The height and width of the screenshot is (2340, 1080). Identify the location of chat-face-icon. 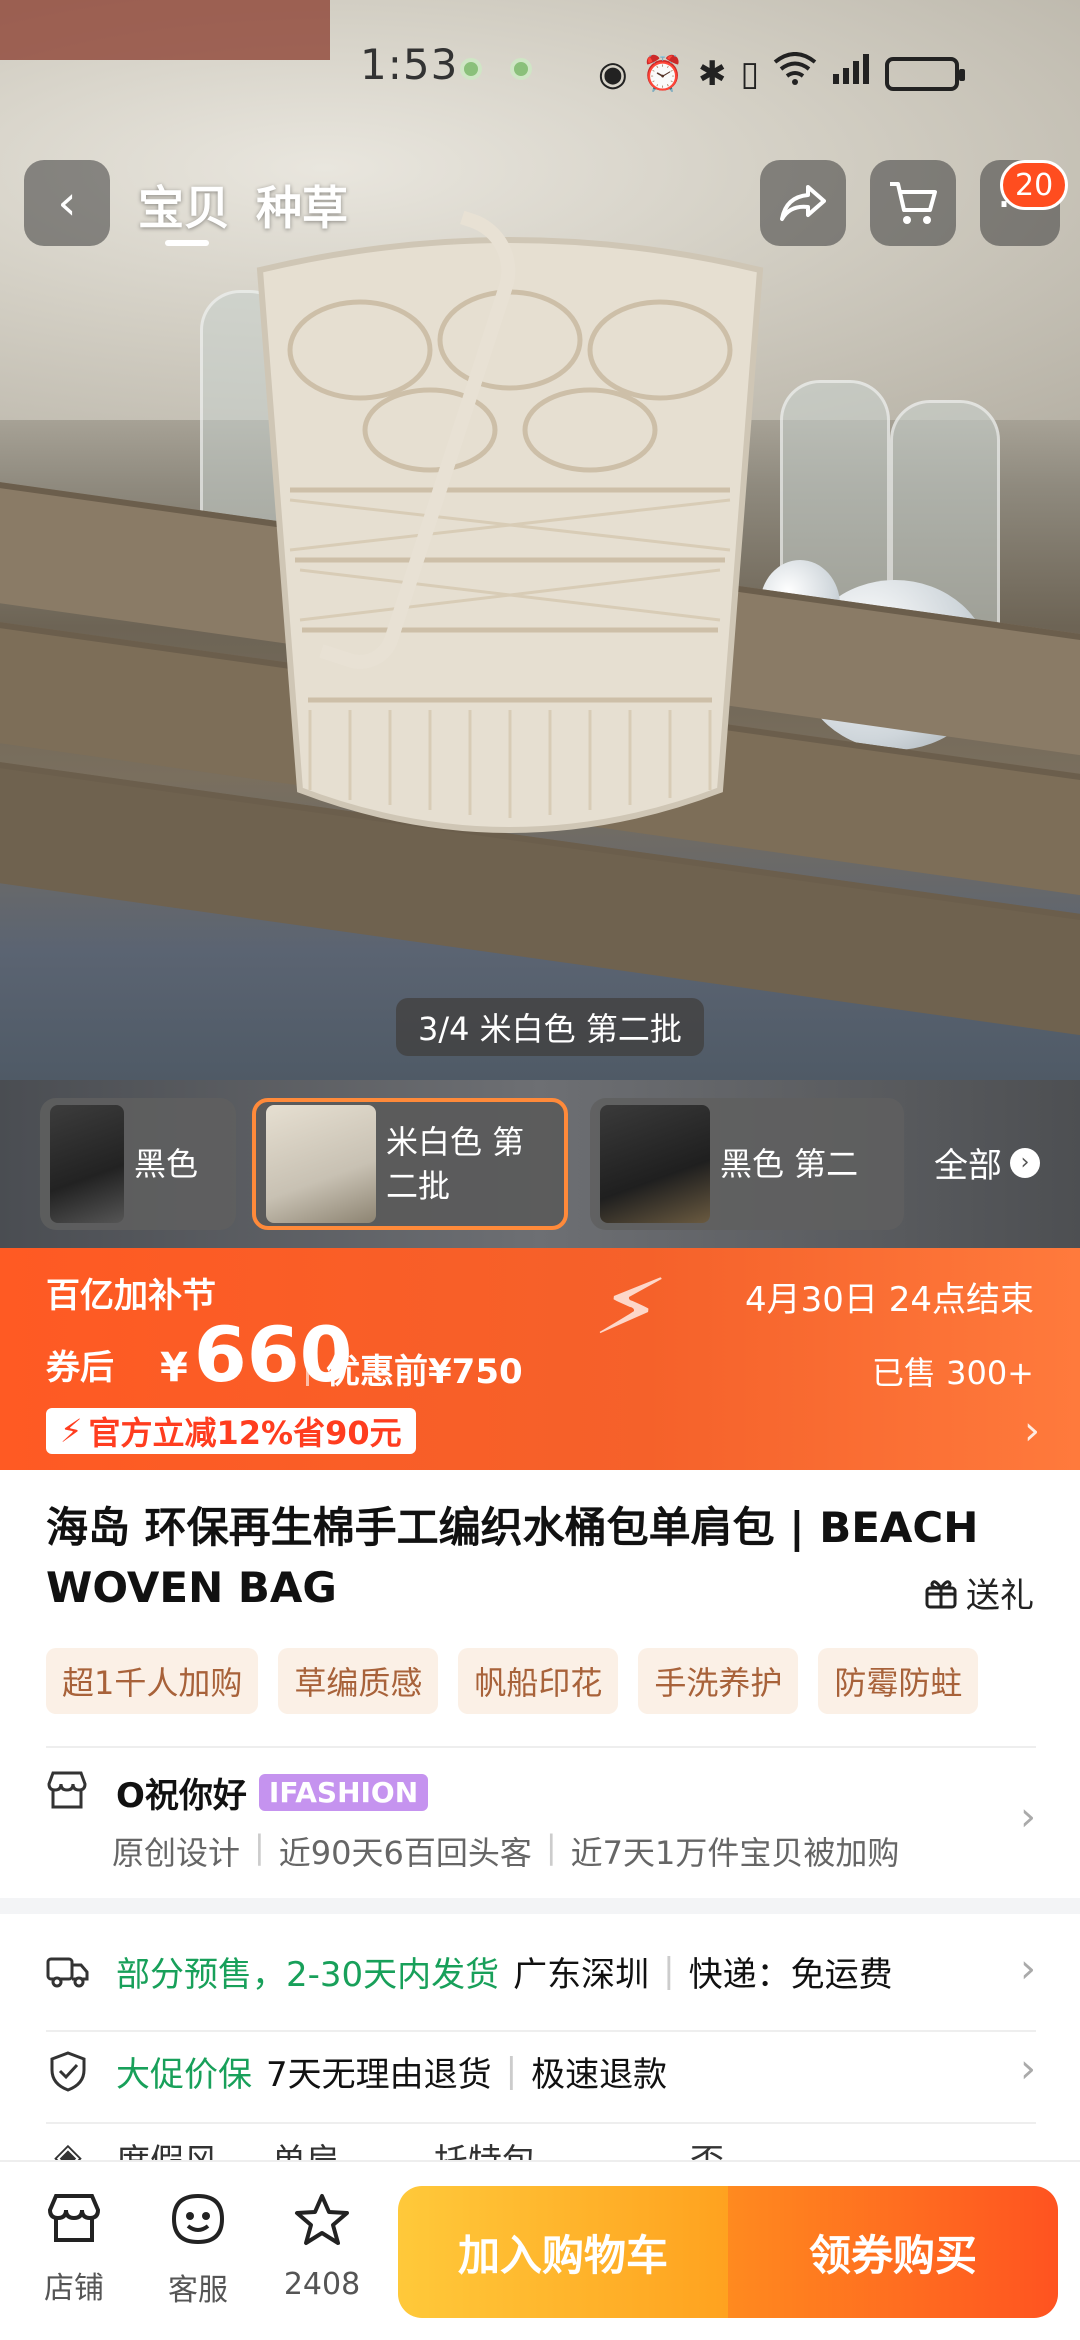
(198, 2225).